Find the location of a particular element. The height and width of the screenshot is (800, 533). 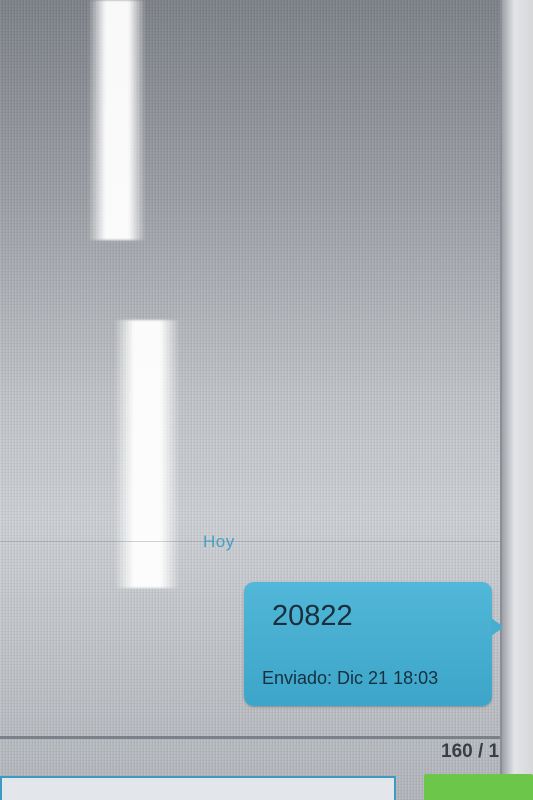

phone-frame-edge is located at coordinates (517, 400).